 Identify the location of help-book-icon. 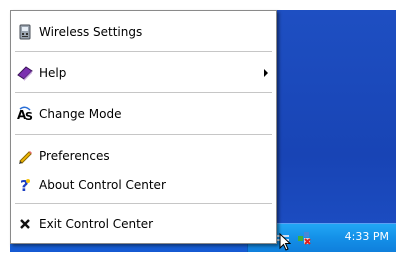
(25, 73).